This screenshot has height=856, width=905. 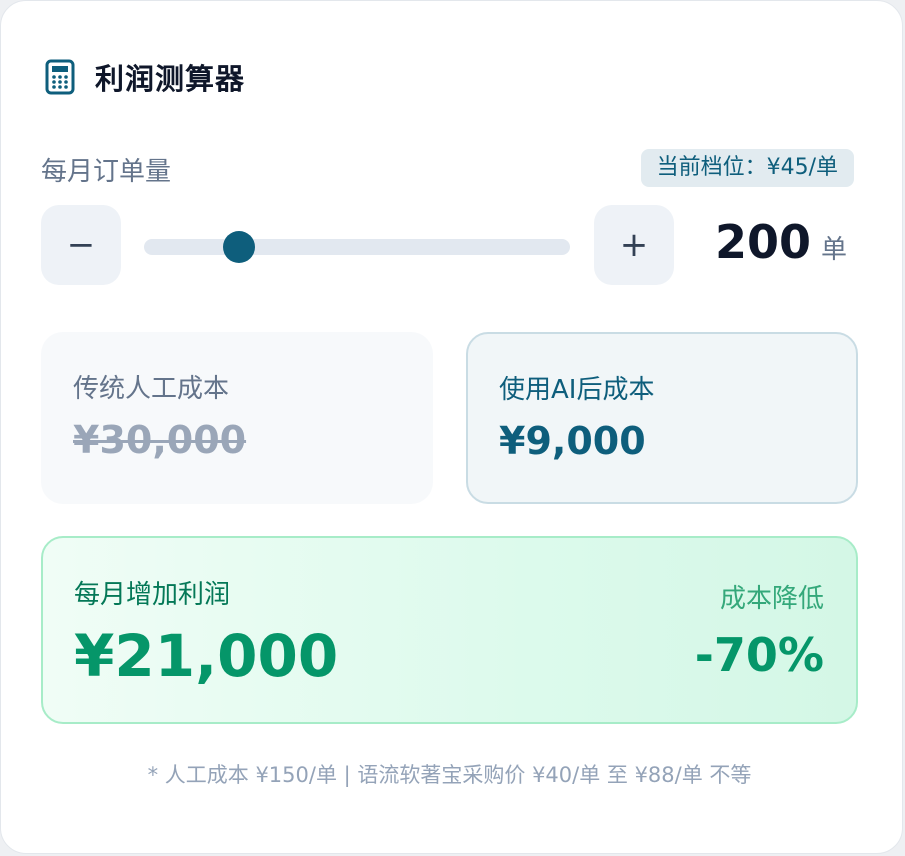 What do you see at coordinates (60, 77) in the screenshot?
I see `calculator-icon` at bounding box center [60, 77].